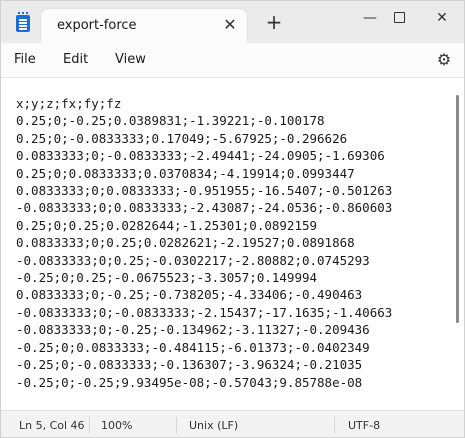 The width and height of the screenshot is (465, 438). What do you see at coordinates (442, 18) in the screenshot?
I see `close-window-button: ✕` at bounding box center [442, 18].